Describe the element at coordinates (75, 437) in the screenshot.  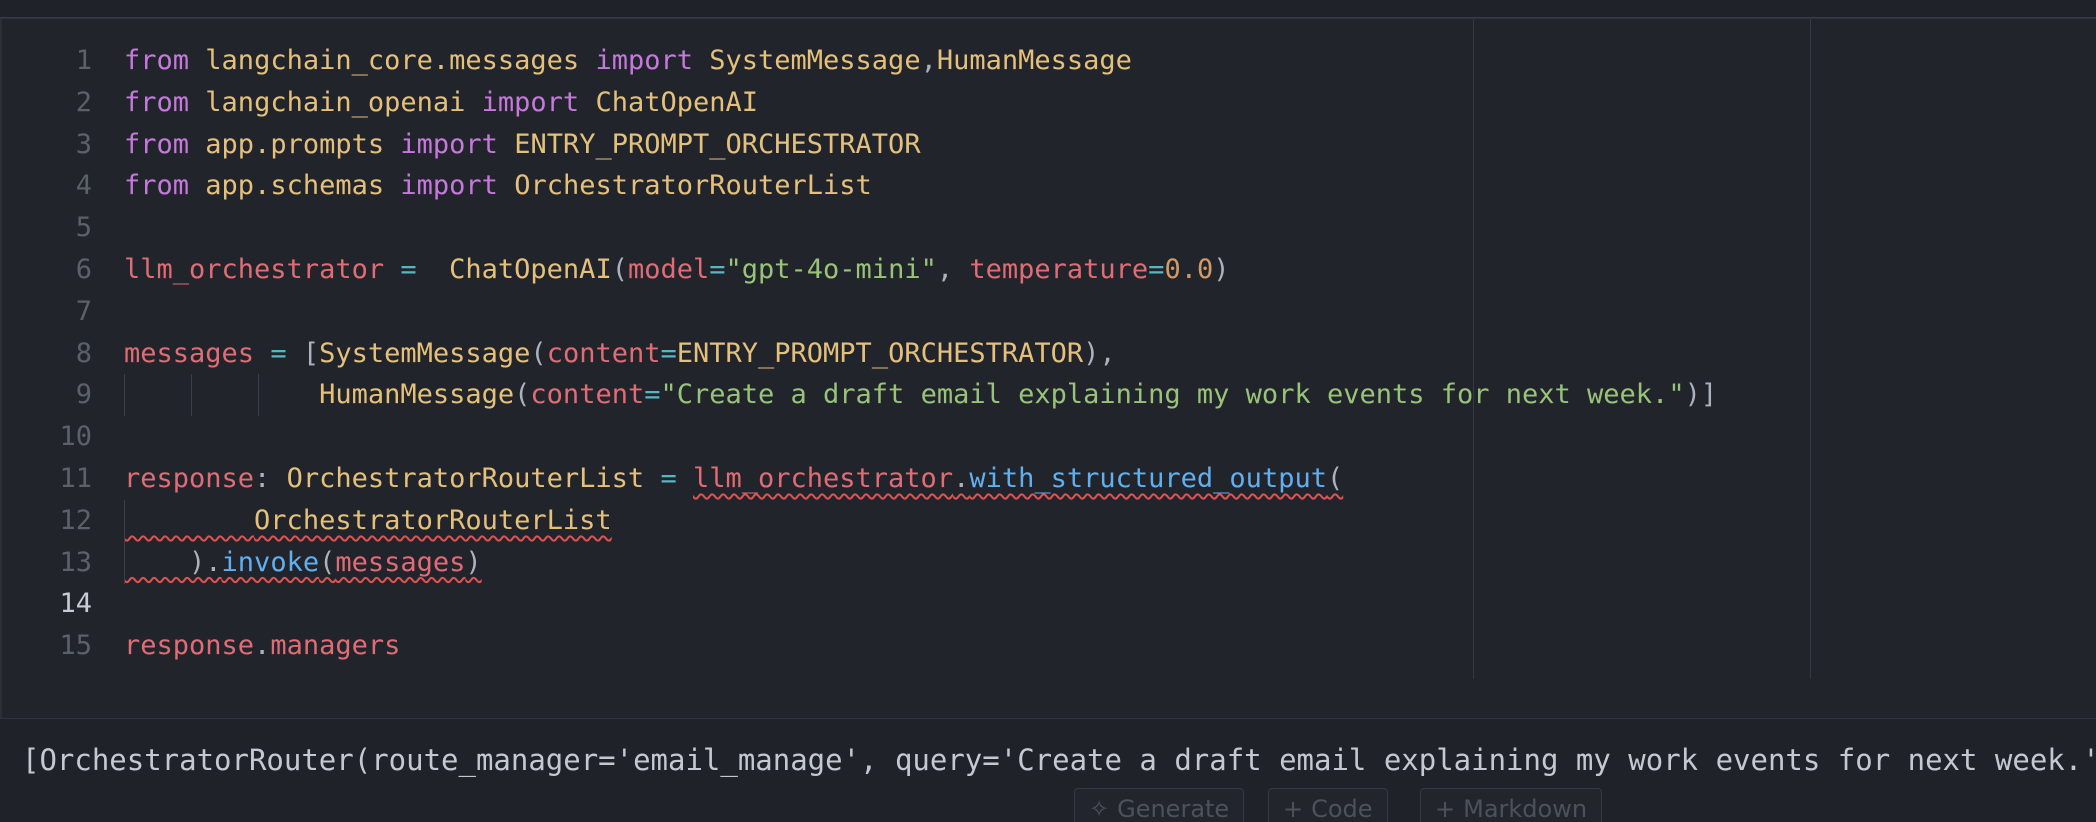
I see `line-number: 10` at that location.